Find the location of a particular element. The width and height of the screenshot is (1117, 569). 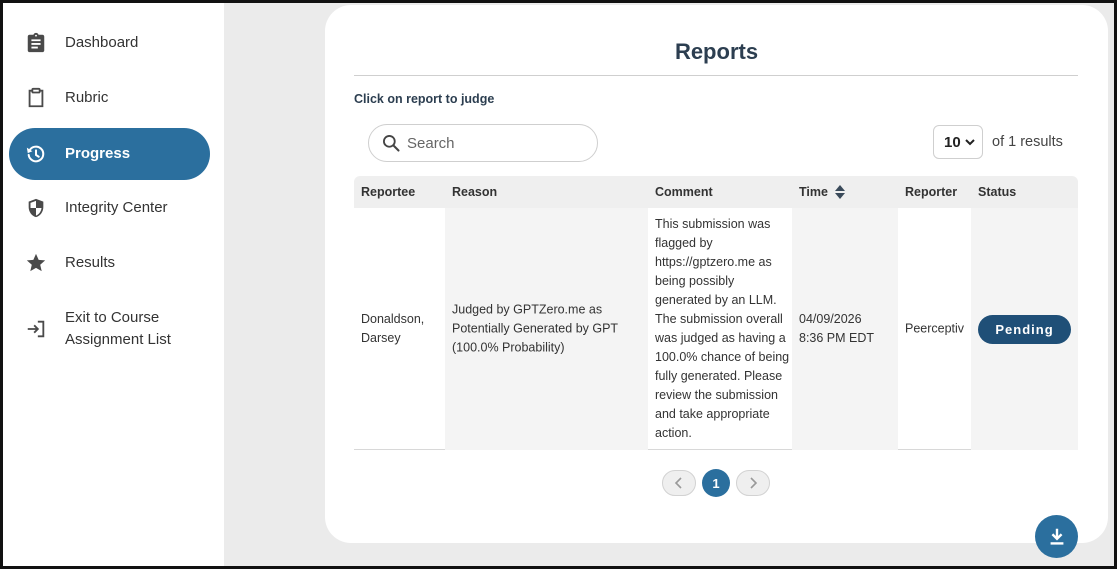

sidebar-item-progress: Progress is located at coordinates (109, 154).